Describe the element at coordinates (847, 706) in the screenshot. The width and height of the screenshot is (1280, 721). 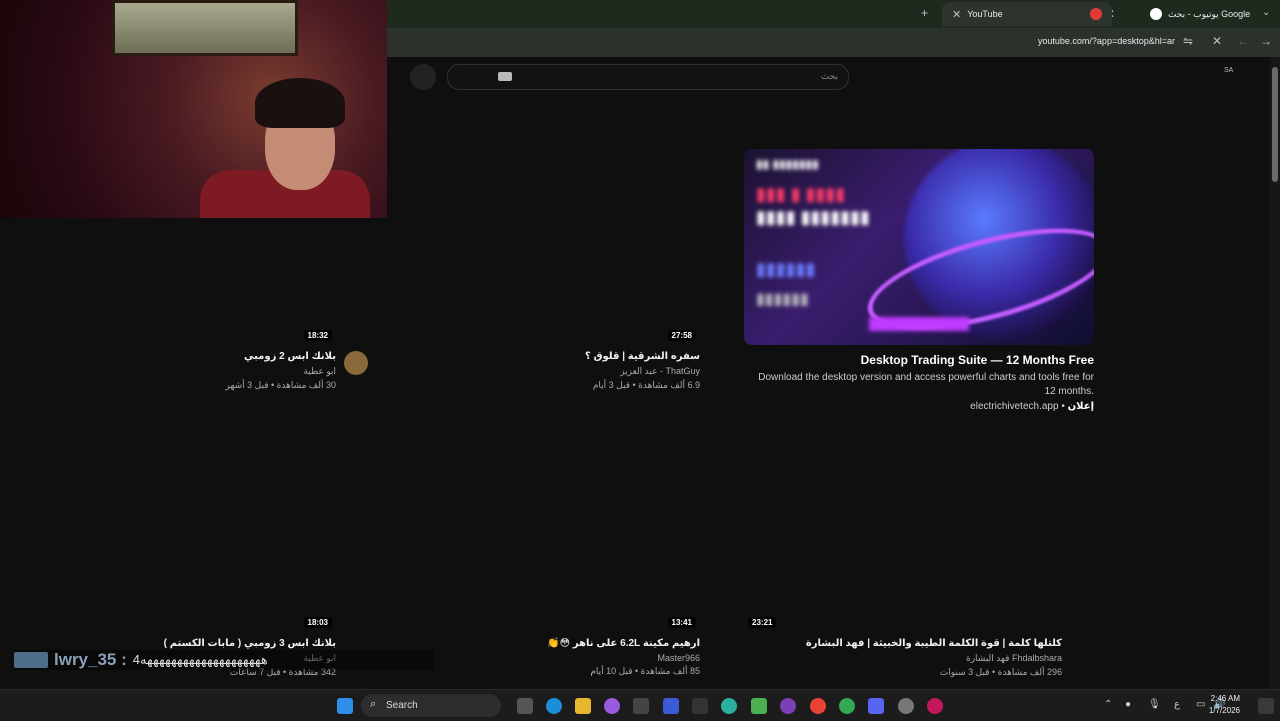
I see `chrome-profile-icon` at that location.